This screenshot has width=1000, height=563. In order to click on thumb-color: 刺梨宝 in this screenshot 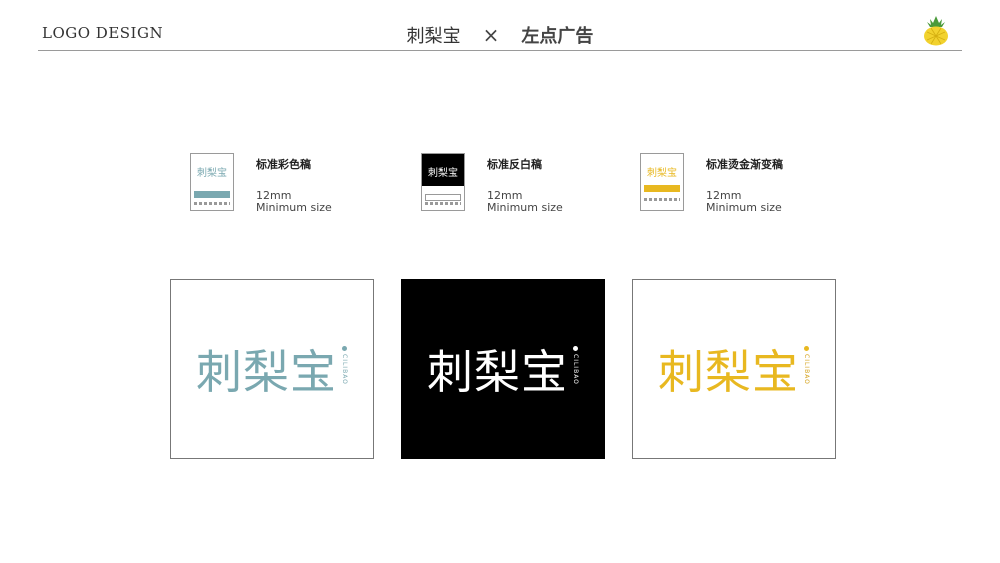, I will do `click(212, 182)`.